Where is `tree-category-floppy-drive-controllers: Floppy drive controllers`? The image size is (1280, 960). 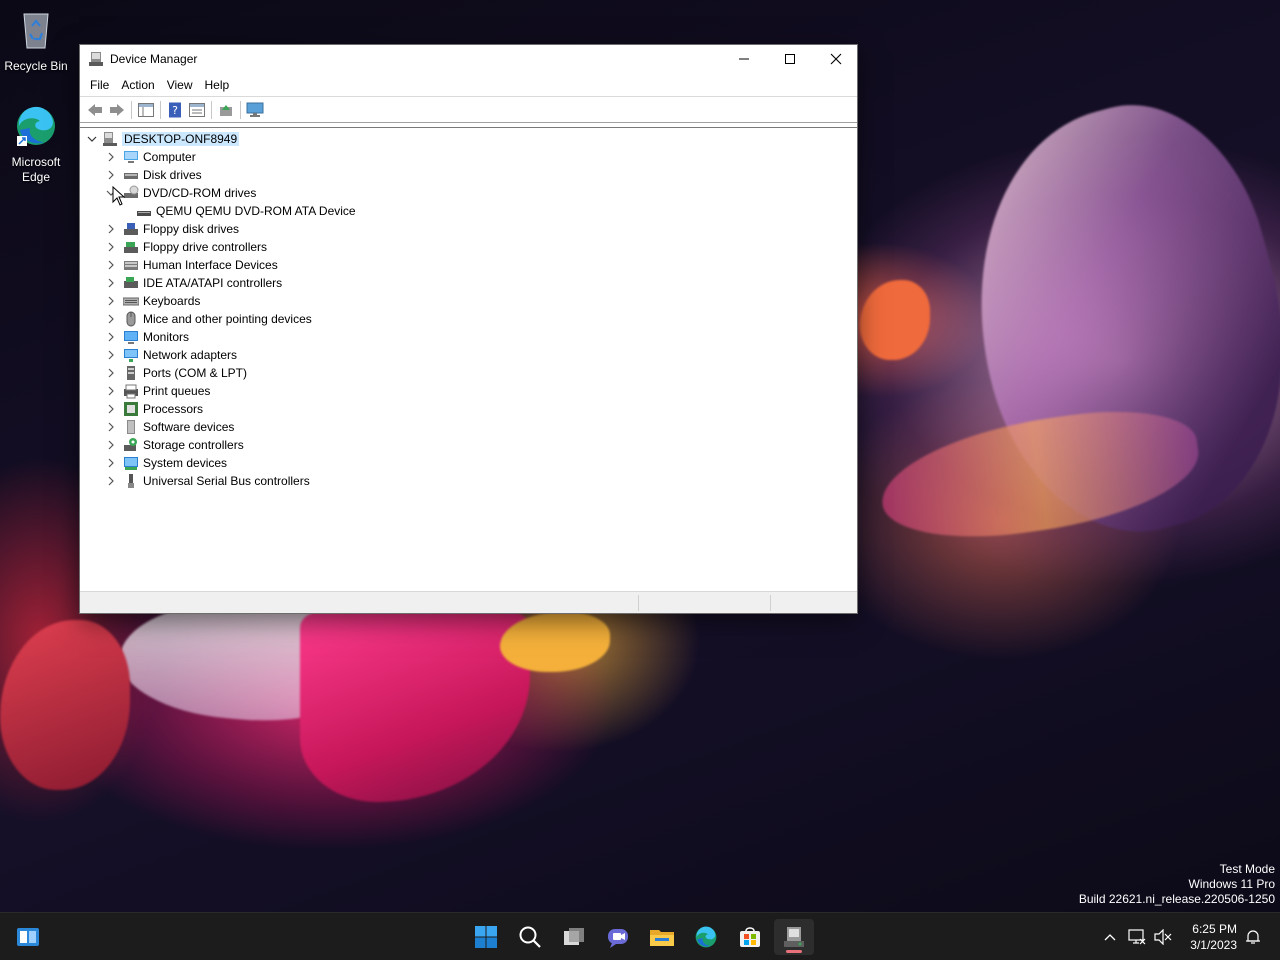
tree-category-floppy-drive-controllers: Floppy drive controllers is located at coordinates (186, 247).